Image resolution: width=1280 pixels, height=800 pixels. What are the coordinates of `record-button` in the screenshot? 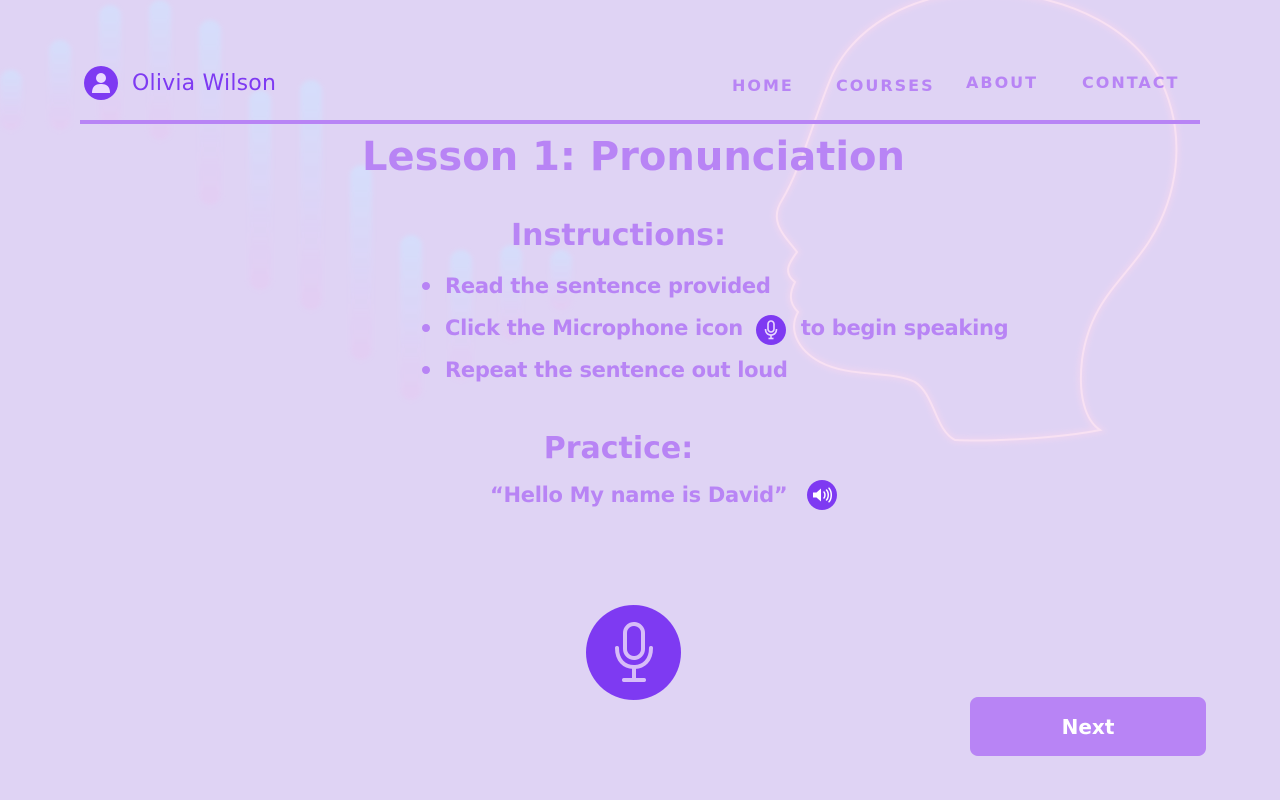 It's located at (633, 652).